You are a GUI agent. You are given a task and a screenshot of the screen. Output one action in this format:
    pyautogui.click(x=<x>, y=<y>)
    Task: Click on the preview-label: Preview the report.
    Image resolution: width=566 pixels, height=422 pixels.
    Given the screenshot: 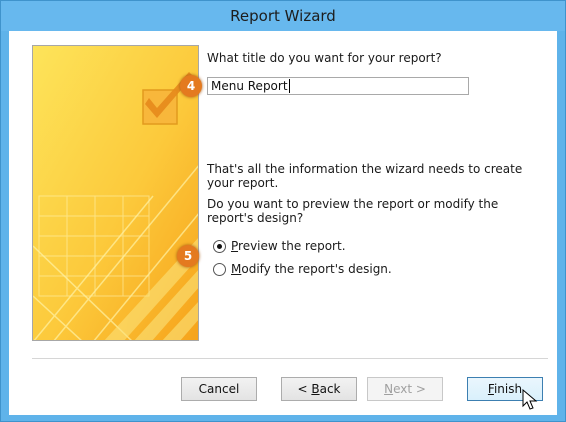 What is the action you would take?
    pyautogui.click(x=288, y=246)
    